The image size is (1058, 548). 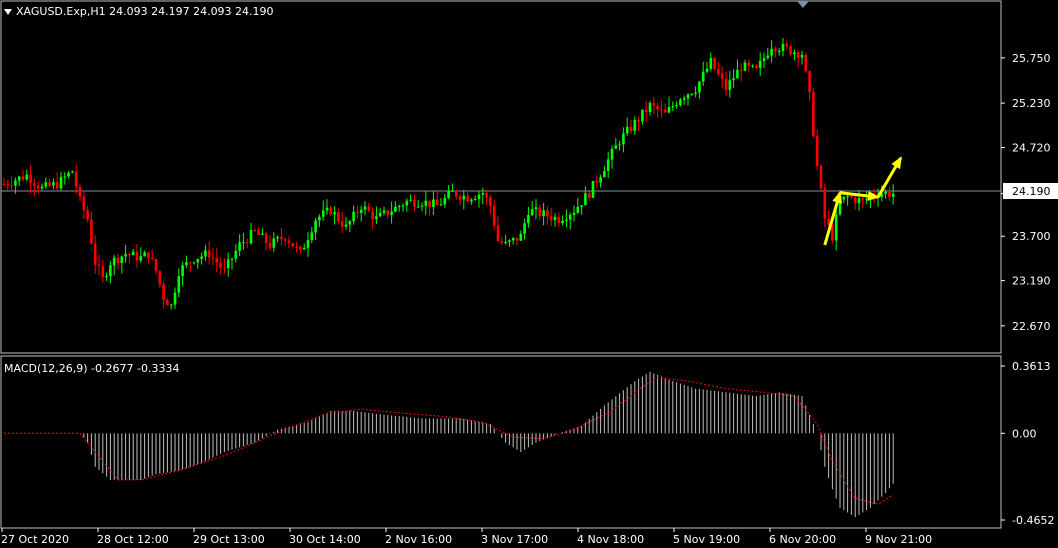 I want to click on time-tick-label: 6 Nov 20:00, so click(x=802, y=539).